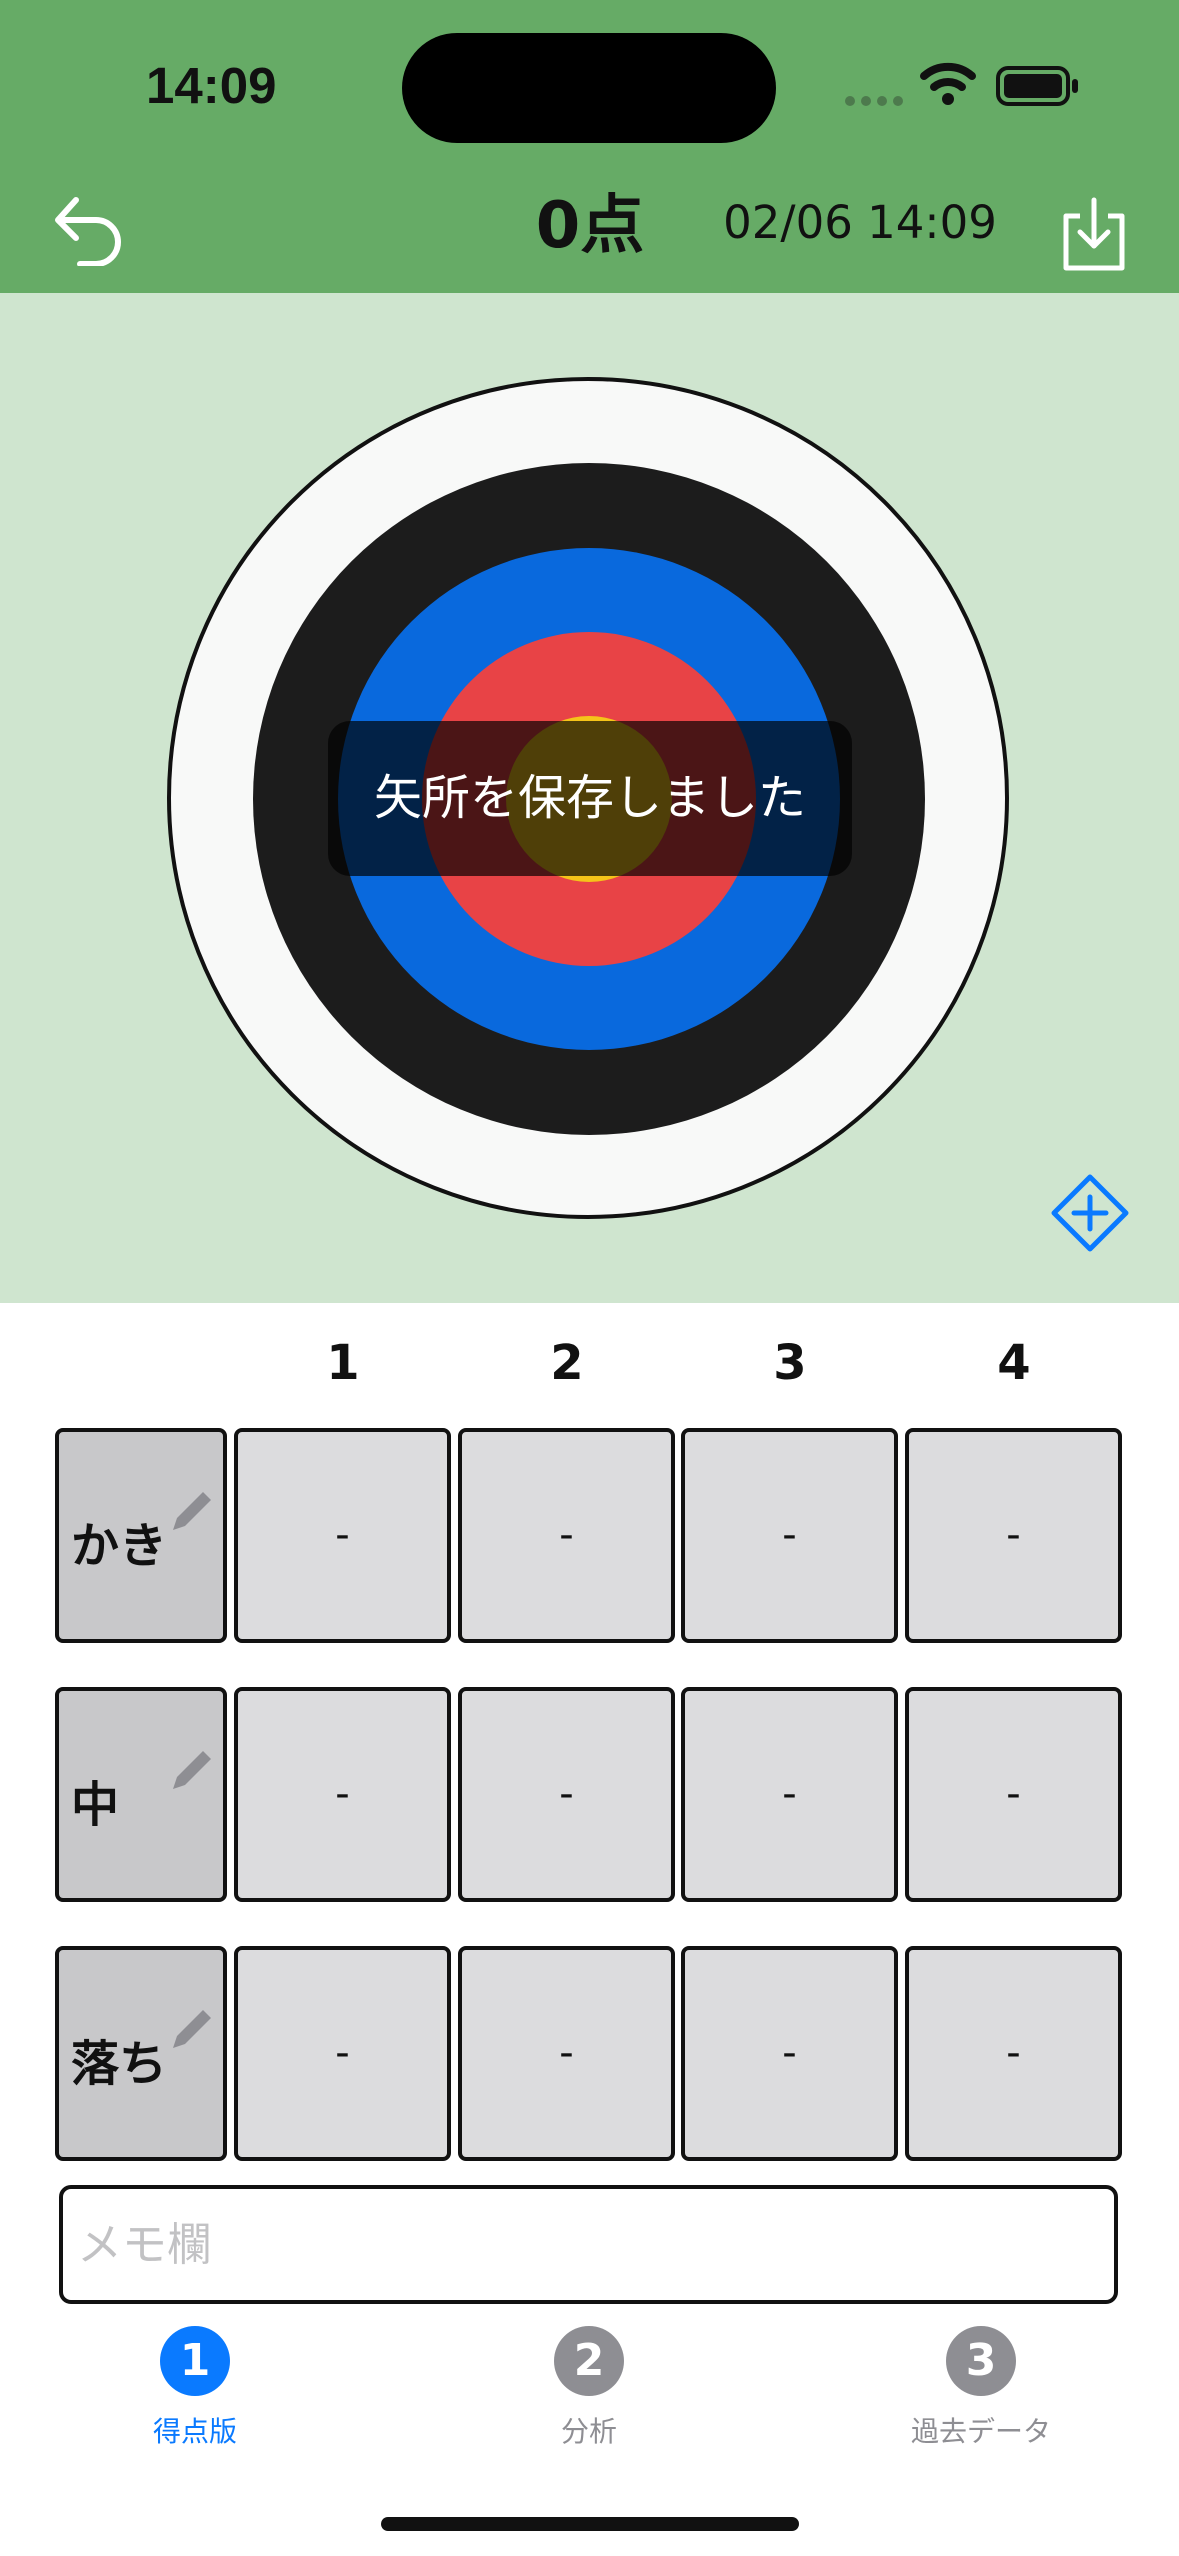  I want to click on home-indicator, so click(590, 2524).